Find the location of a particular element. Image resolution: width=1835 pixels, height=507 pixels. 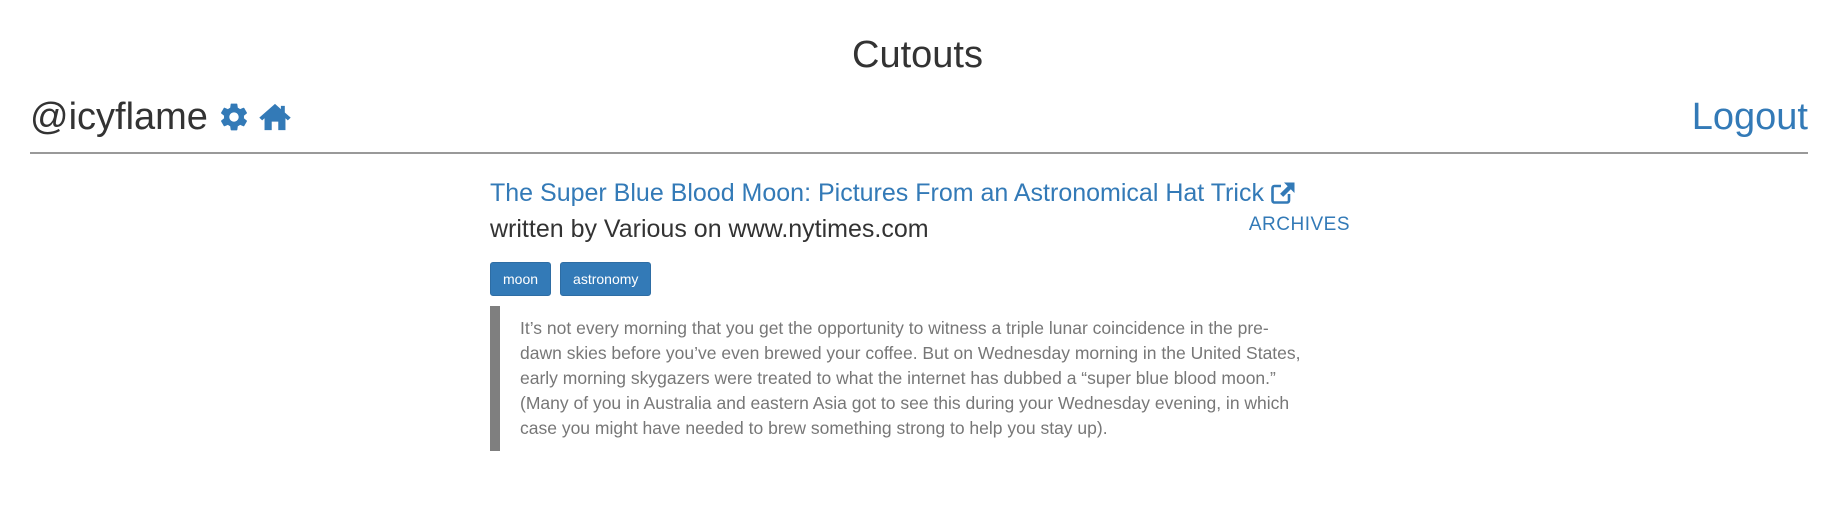

tag-astronomy: astronomy is located at coordinates (606, 279).